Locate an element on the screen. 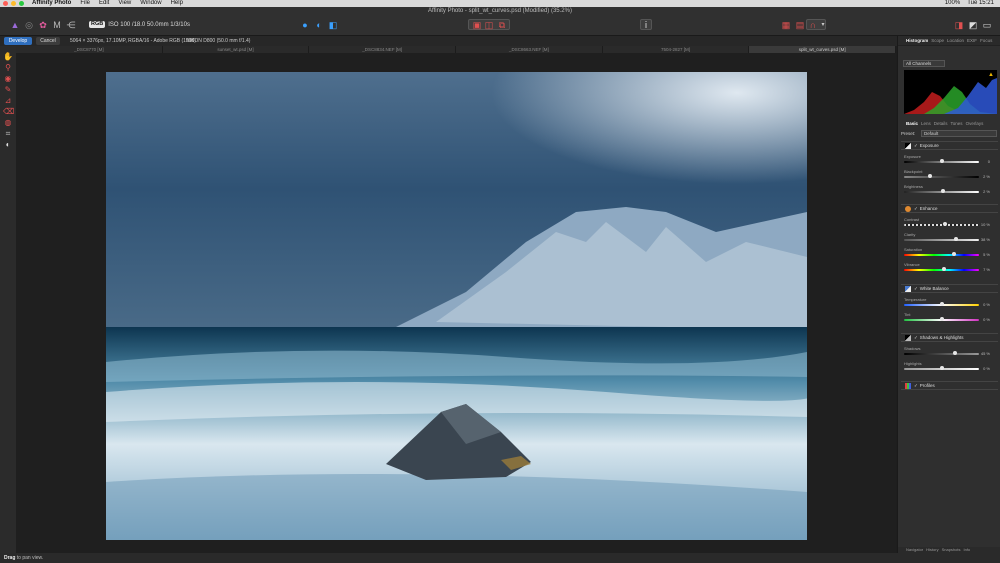  overlay-tool-icon: ● is located at coordinates (305, 25).